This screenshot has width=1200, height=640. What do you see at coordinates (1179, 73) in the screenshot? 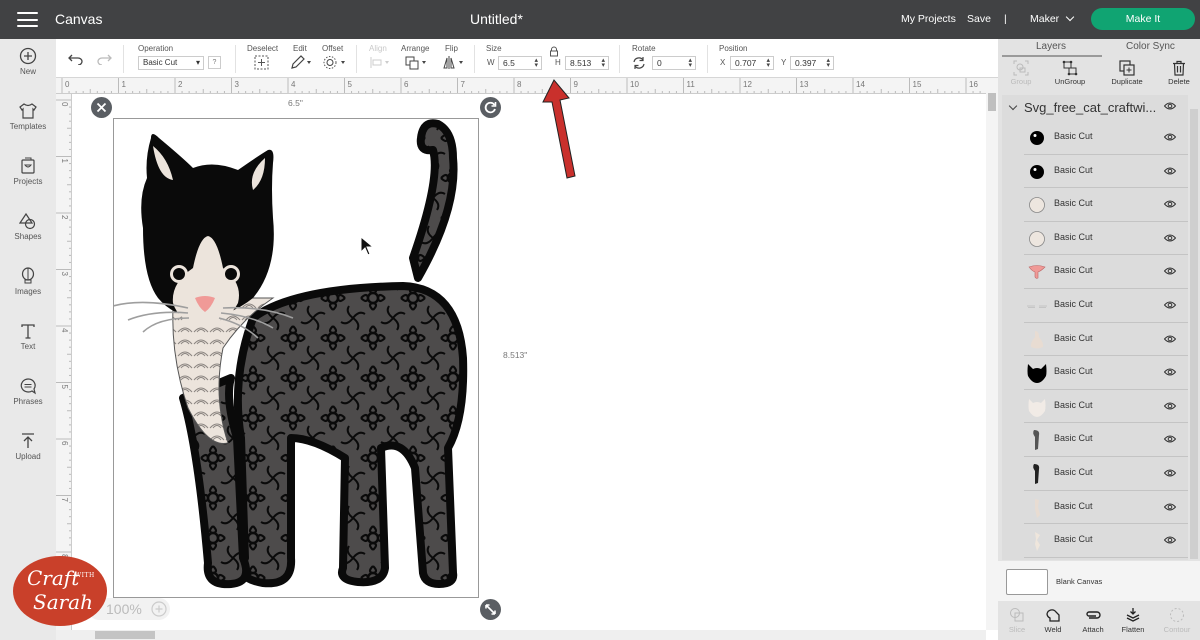
I see `delete-button: Delete` at bounding box center [1179, 73].